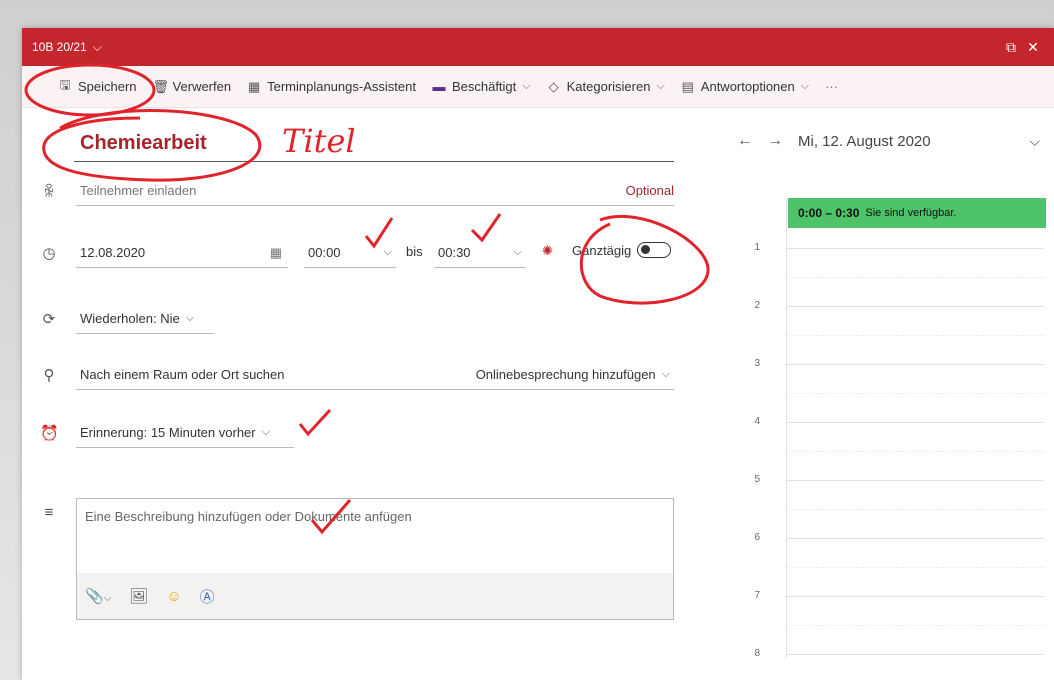 This screenshot has width=1054, height=680. What do you see at coordinates (138, 596) in the screenshot?
I see `image-icon: 🖼` at bounding box center [138, 596].